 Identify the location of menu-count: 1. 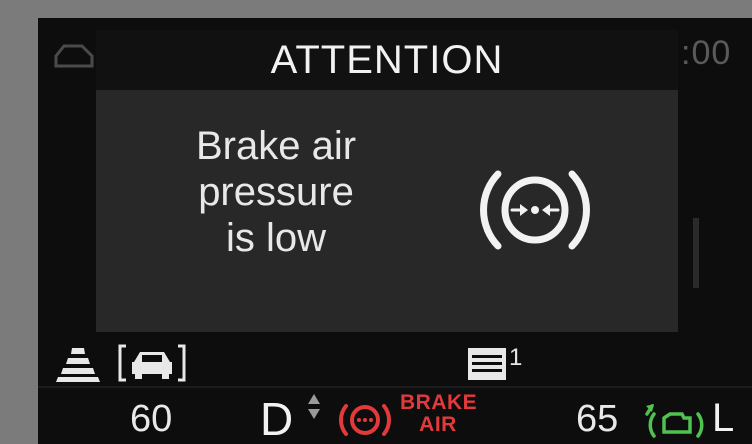
(516, 357).